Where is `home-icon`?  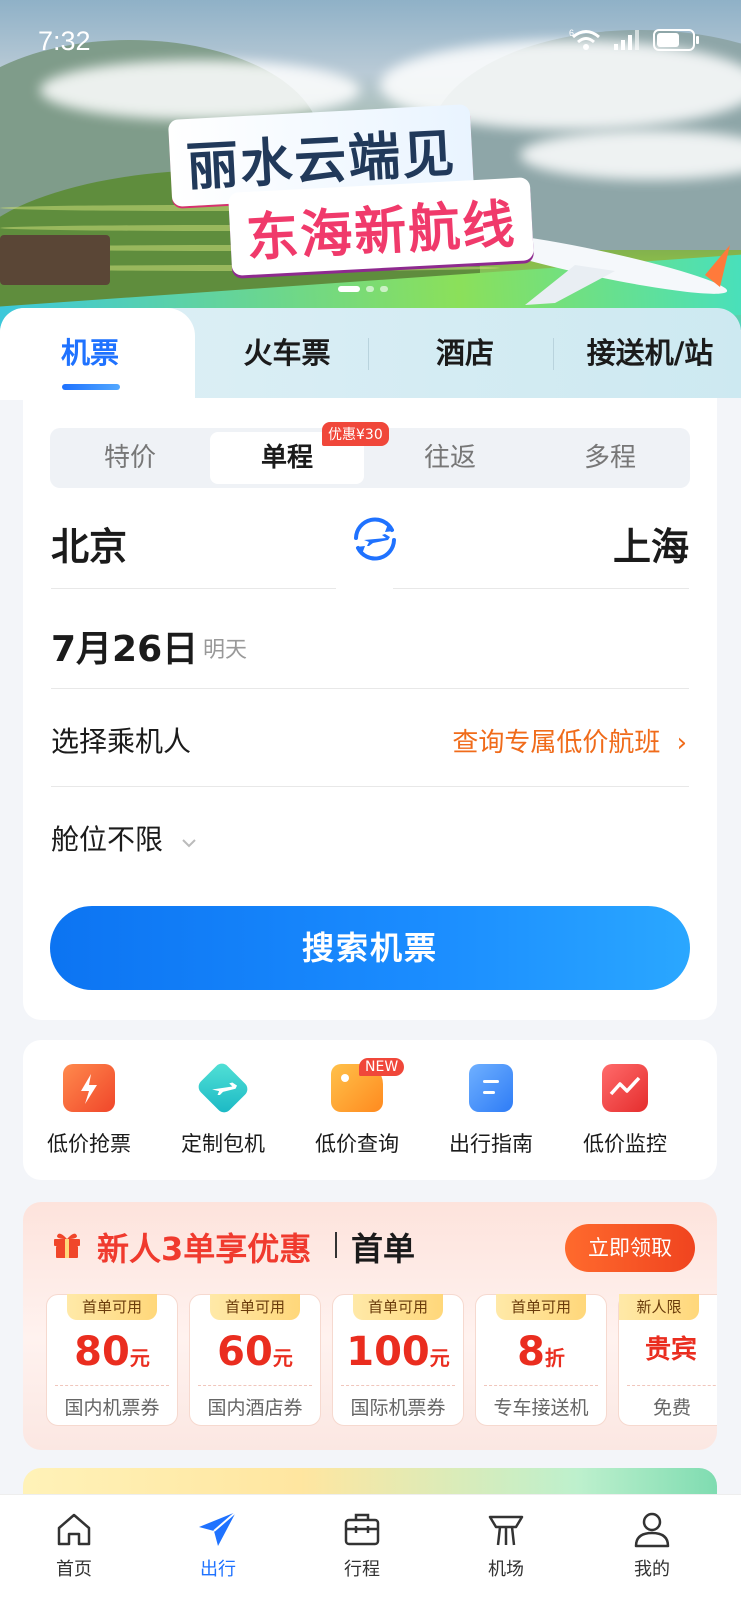 home-icon is located at coordinates (74, 1529).